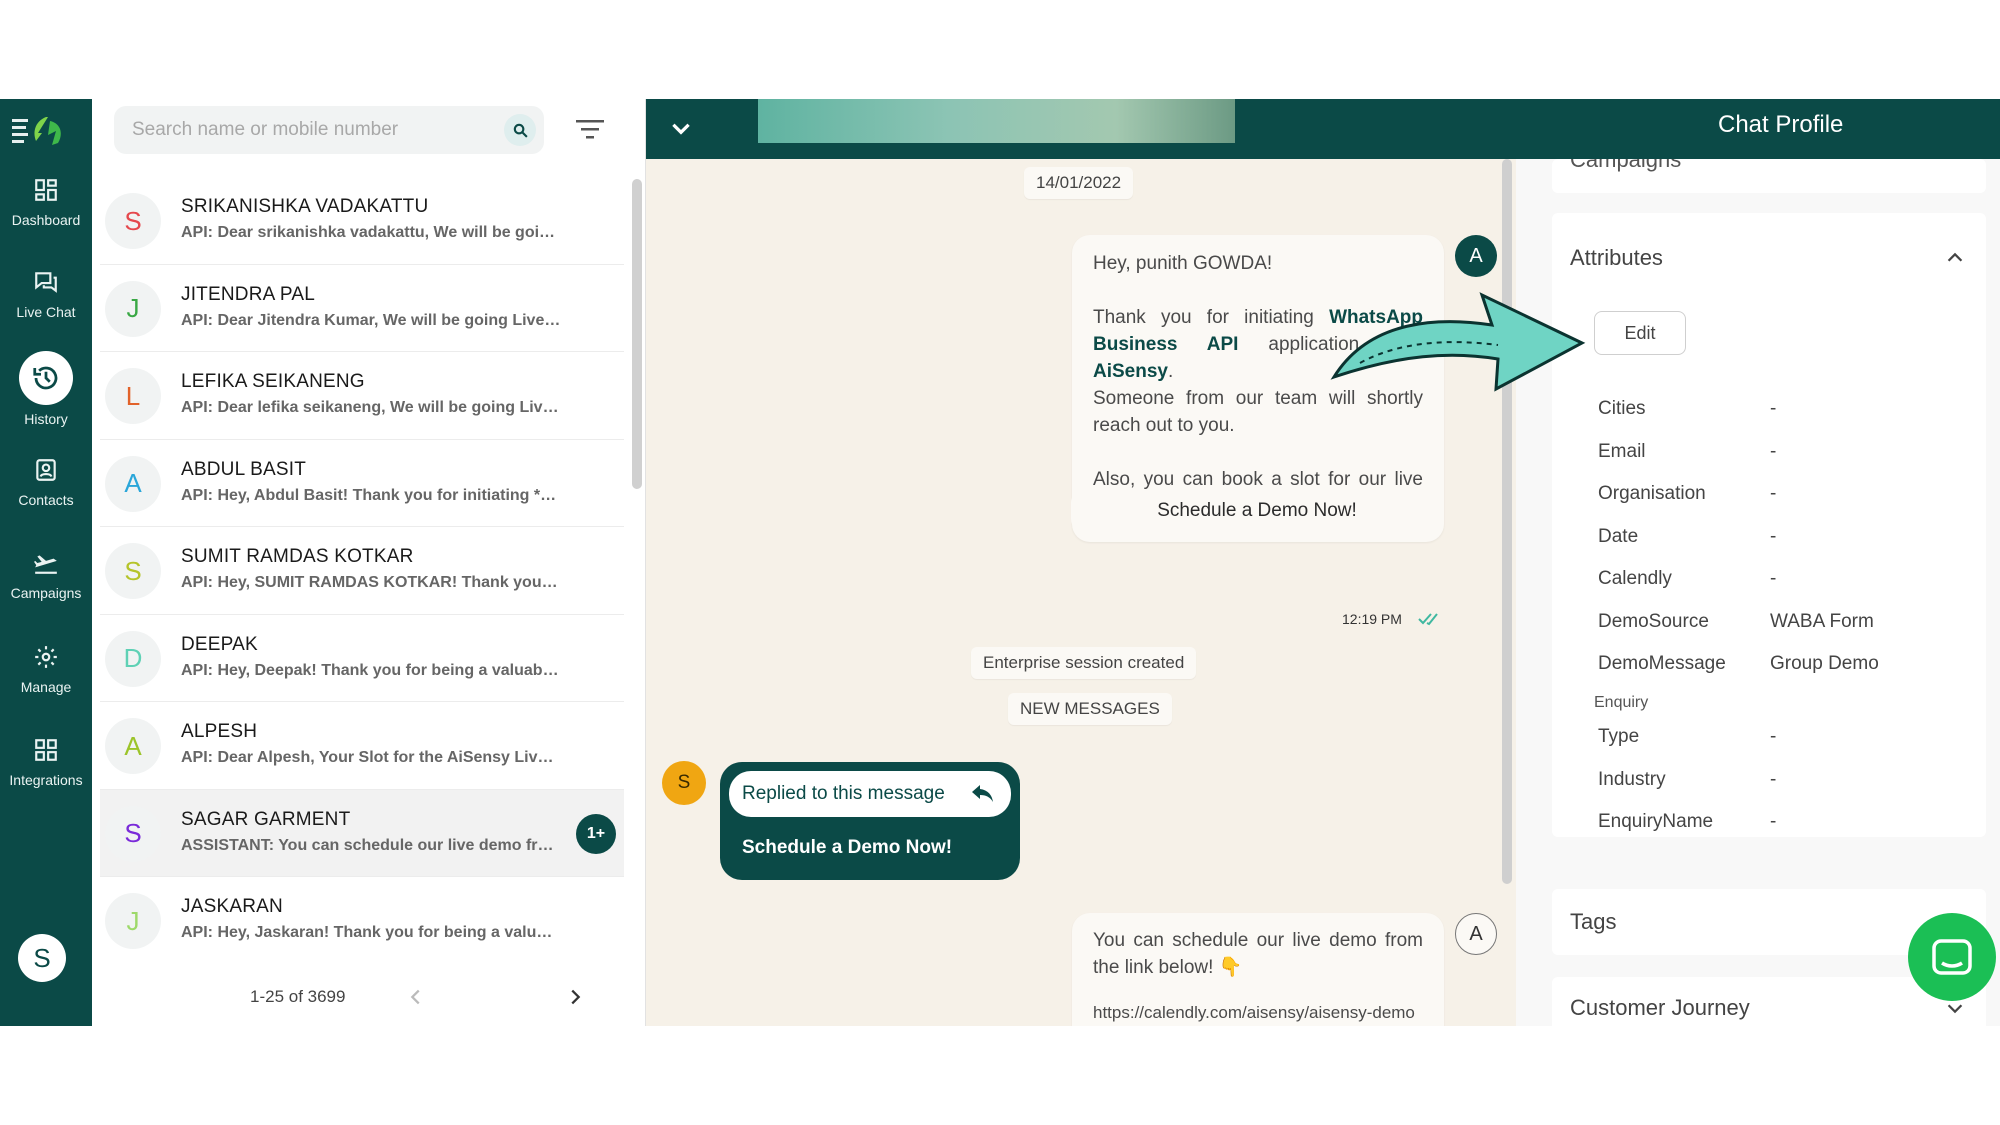 This screenshot has height=1125, width=2000. I want to click on nav-dashboard-label: Dashboard, so click(46, 220).